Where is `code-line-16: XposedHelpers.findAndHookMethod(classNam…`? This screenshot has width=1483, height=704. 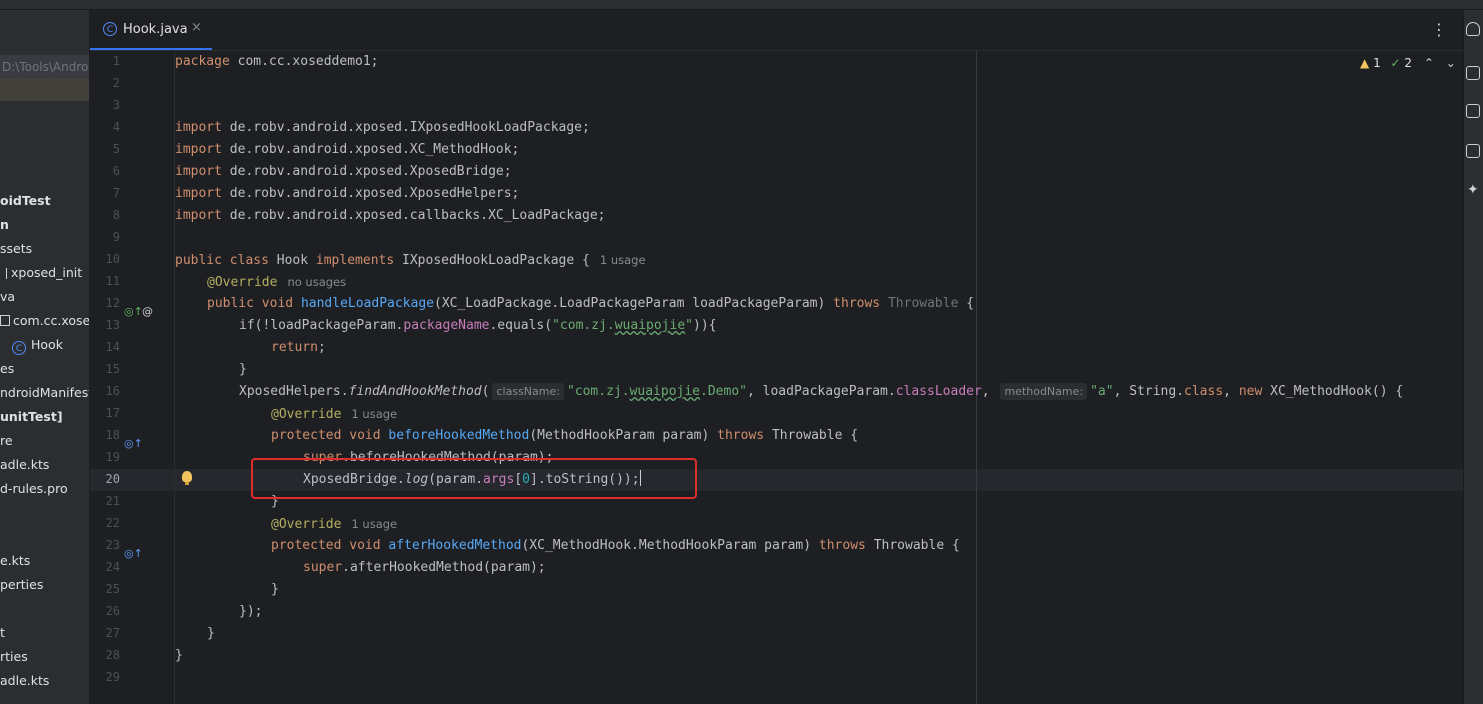 code-line-16: XposedHelpers.findAndHookMethod(classNam… is located at coordinates (821, 391).